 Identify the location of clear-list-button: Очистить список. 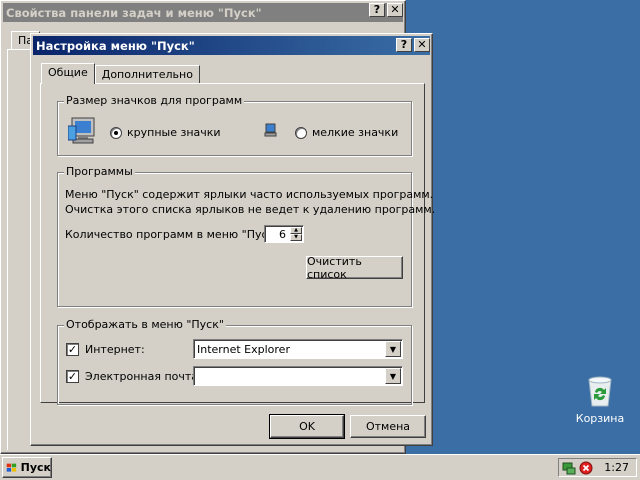
(354, 268).